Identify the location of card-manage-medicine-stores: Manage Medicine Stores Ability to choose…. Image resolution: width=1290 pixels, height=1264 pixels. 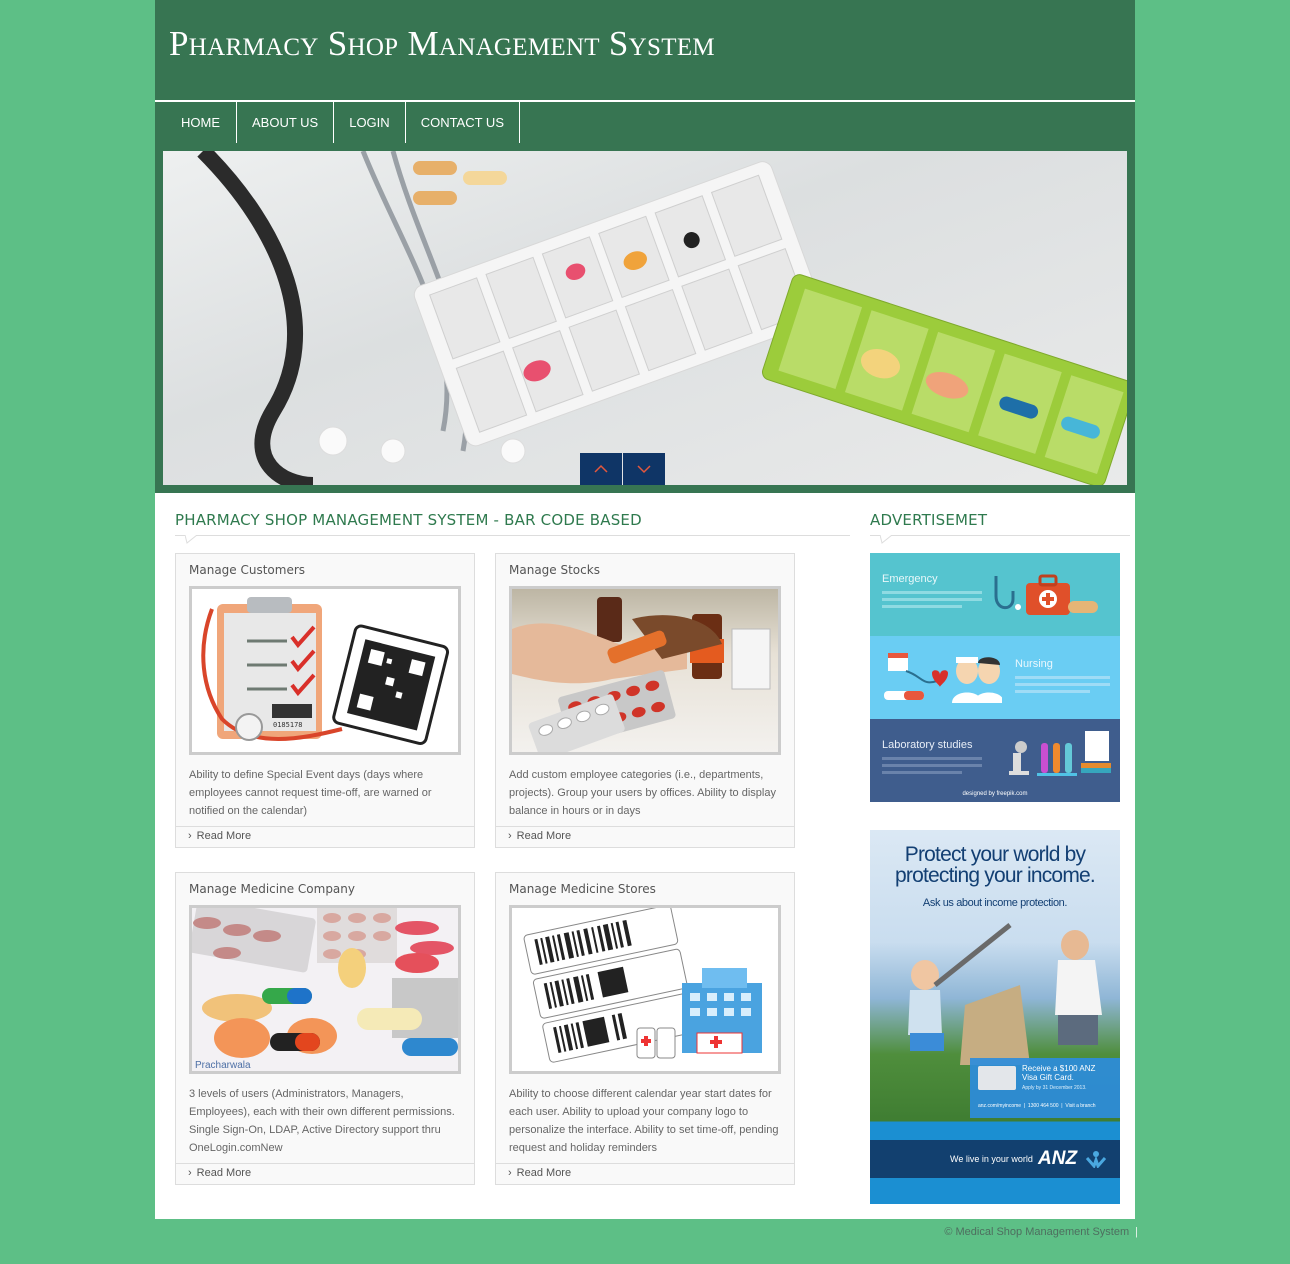
(645, 1028).